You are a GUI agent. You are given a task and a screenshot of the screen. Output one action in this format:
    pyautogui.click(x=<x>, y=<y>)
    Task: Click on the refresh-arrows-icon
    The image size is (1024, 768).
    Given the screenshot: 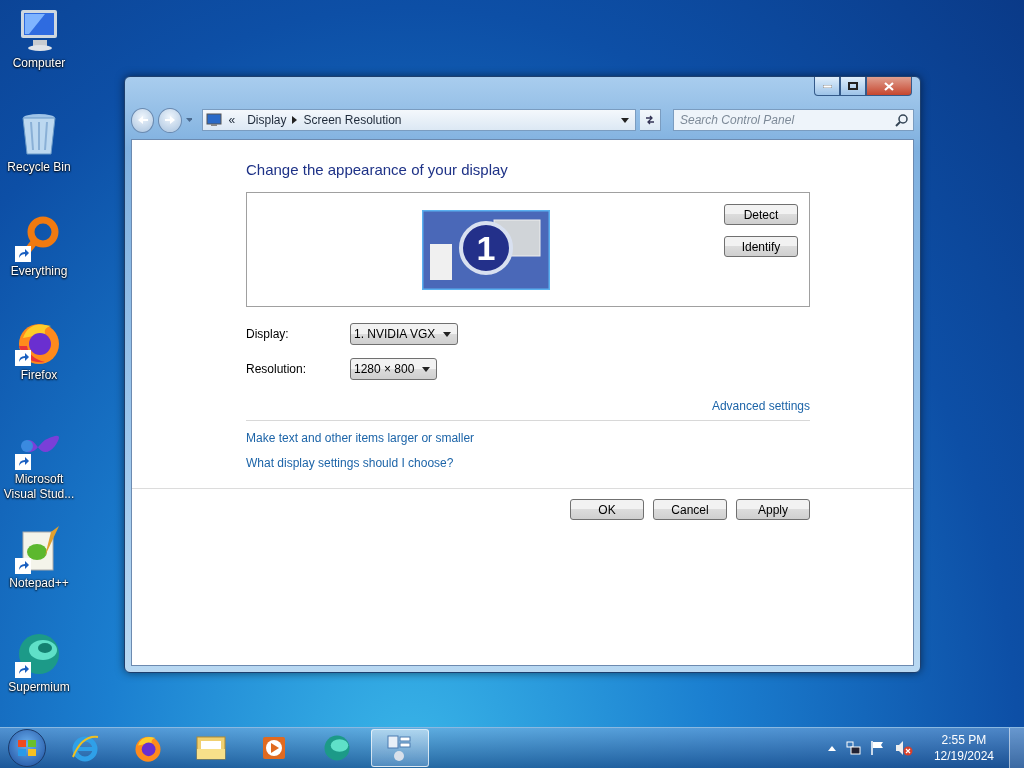 What is the action you would take?
    pyautogui.click(x=650, y=120)
    